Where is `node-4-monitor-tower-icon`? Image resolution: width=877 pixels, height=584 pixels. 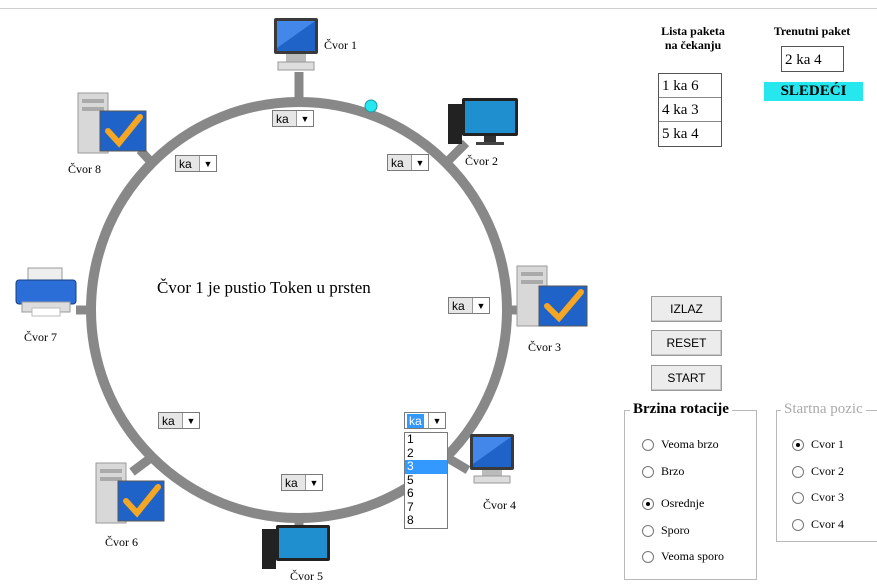 node-4-monitor-tower-icon is located at coordinates (492, 459).